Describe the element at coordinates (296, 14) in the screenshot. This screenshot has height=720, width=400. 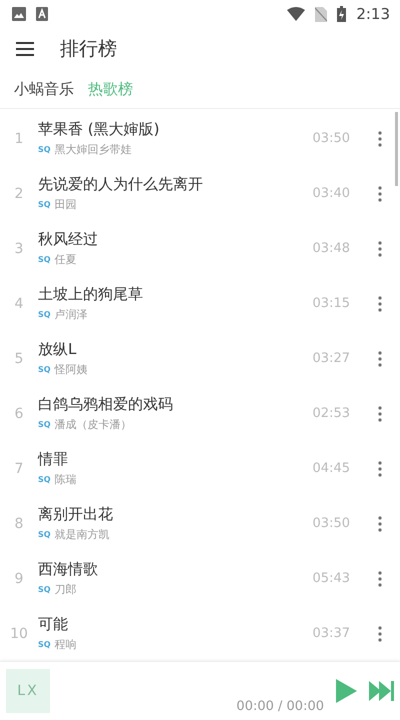
I see `wifi-icon` at that location.